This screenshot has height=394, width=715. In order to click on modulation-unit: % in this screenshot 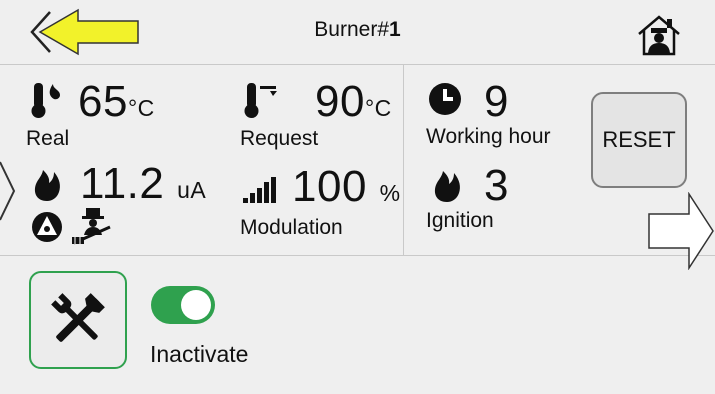, I will do `click(390, 193)`.